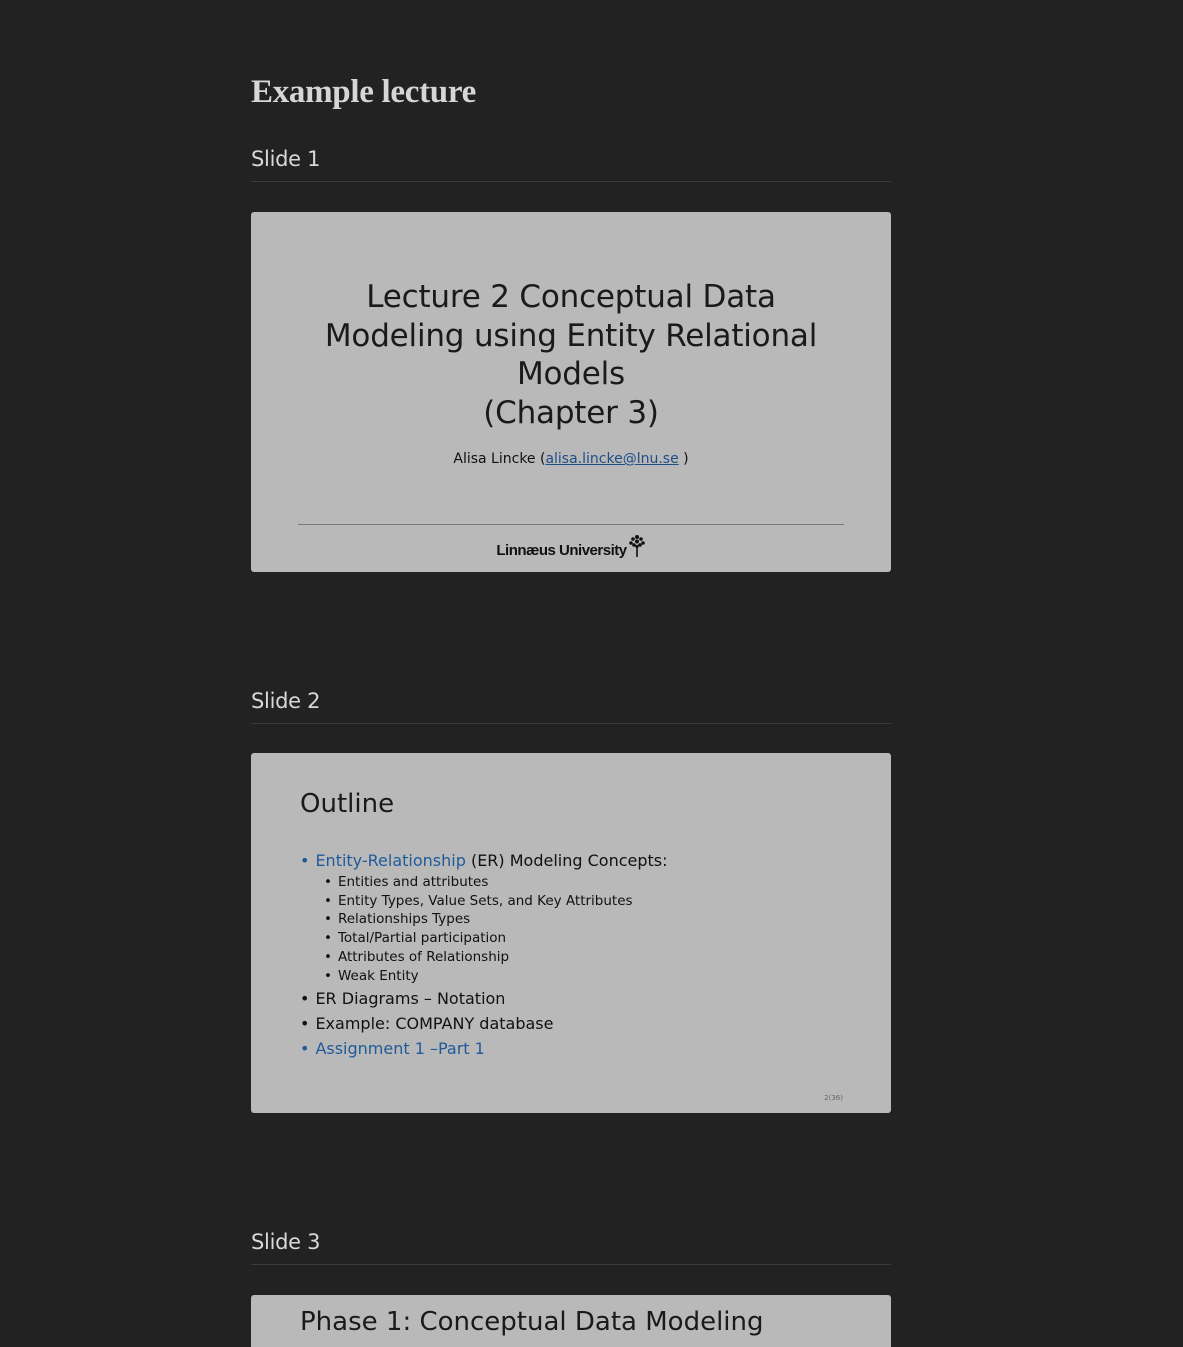 The width and height of the screenshot is (1183, 1347). I want to click on slide-1-title-line: Modeling using Entity Relational, so click(571, 335).